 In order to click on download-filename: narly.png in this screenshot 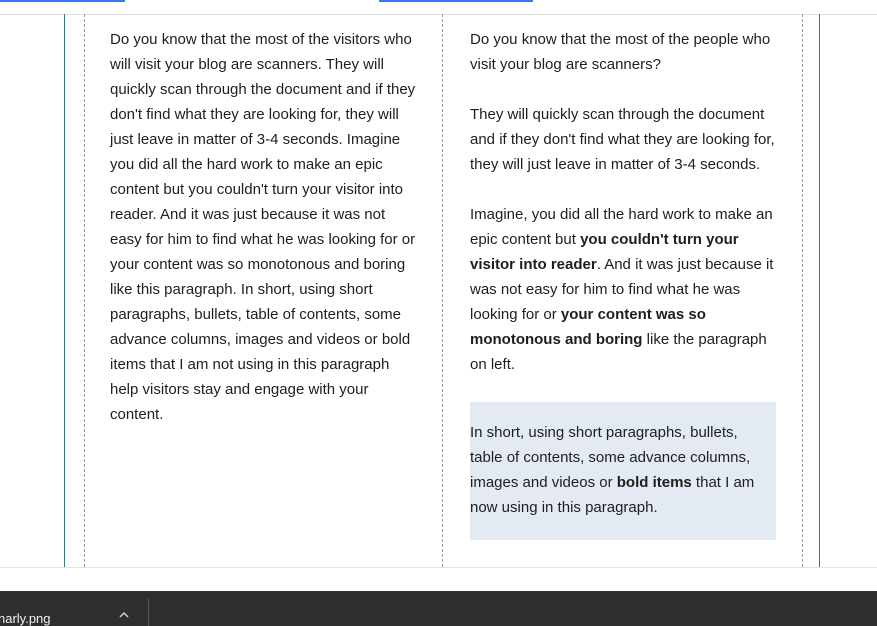, I will do `click(25, 618)`.